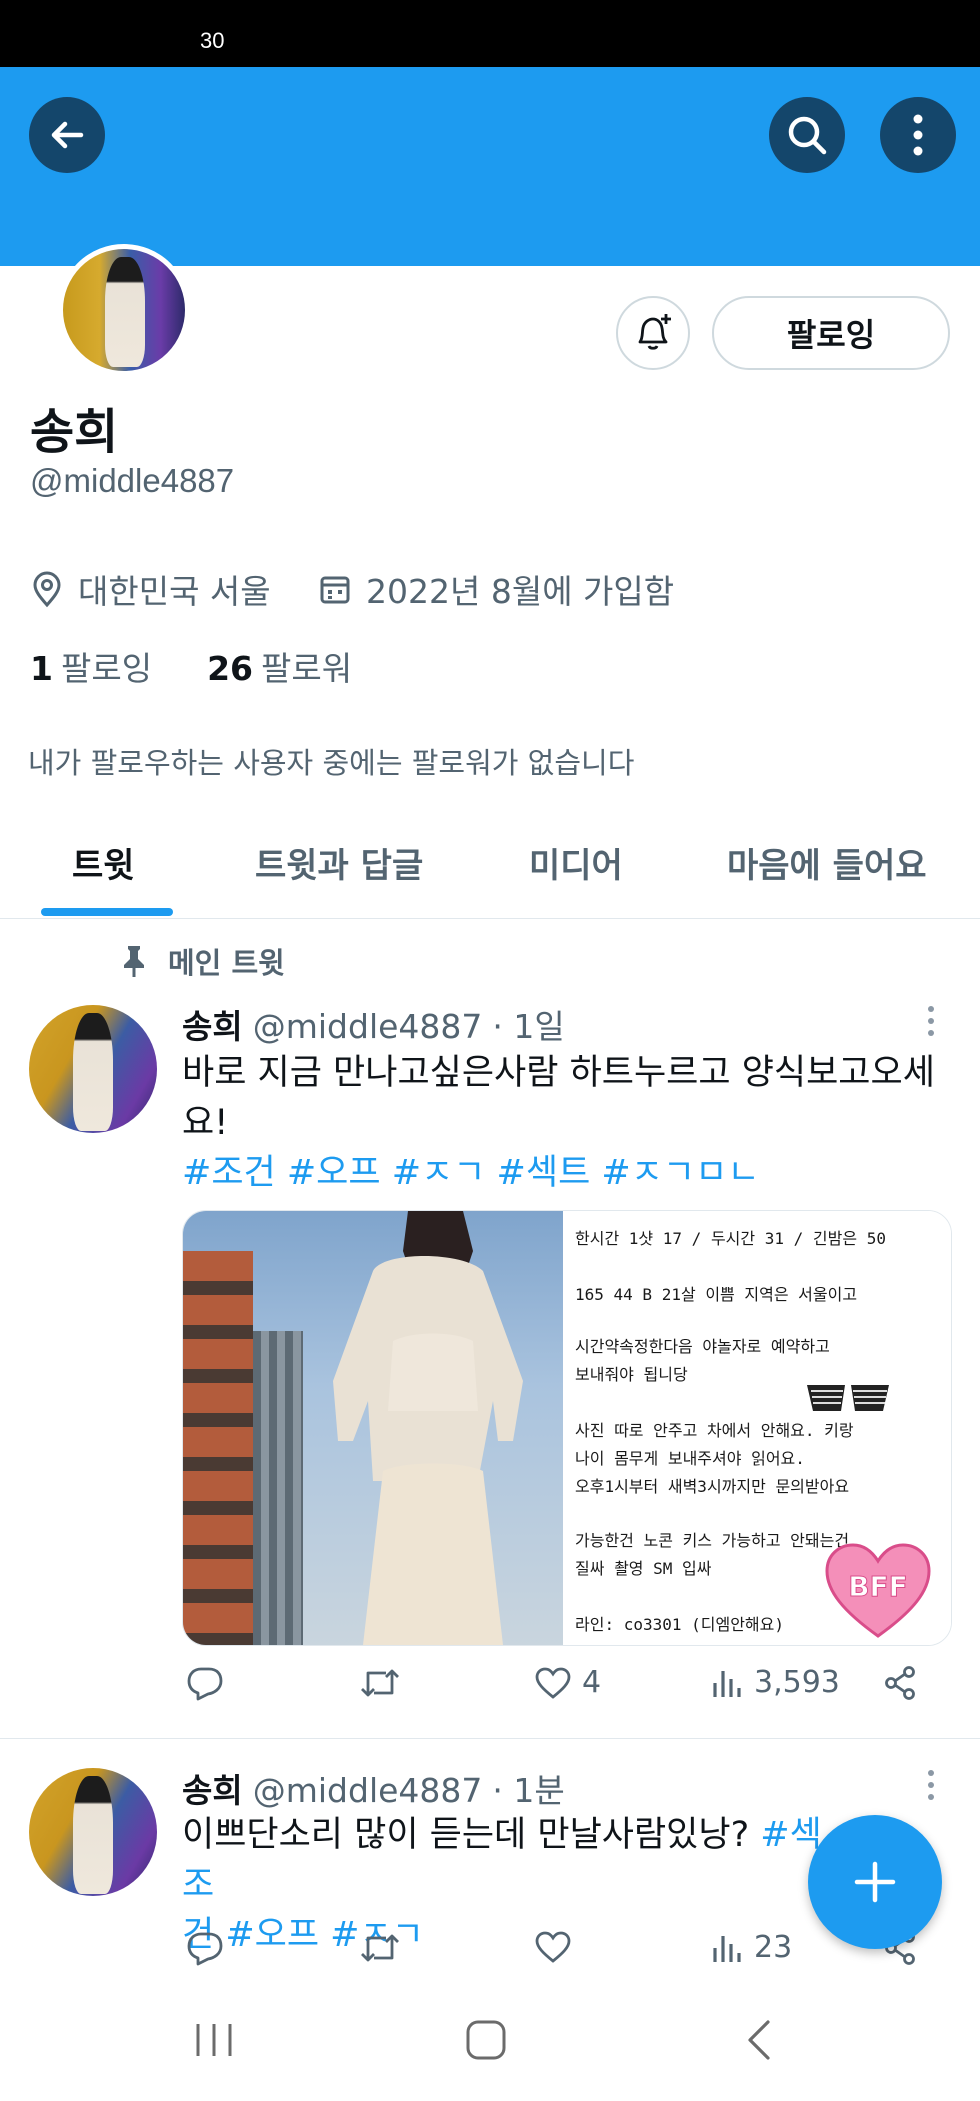 This screenshot has height=2101, width=980. I want to click on tweet-time: · 1분, so click(528, 1790).